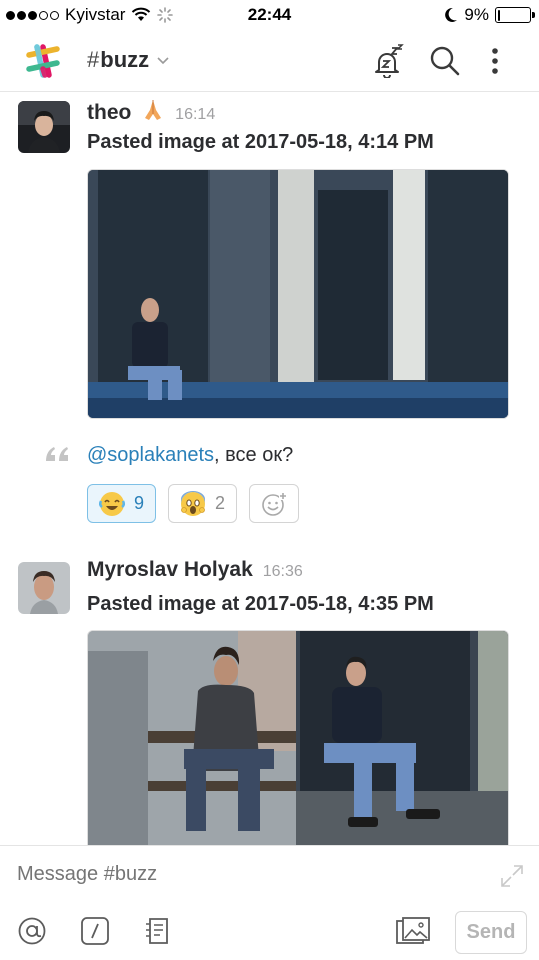  Describe the element at coordinates (451, 14) in the screenshot. I see `moon-icon` at that location.